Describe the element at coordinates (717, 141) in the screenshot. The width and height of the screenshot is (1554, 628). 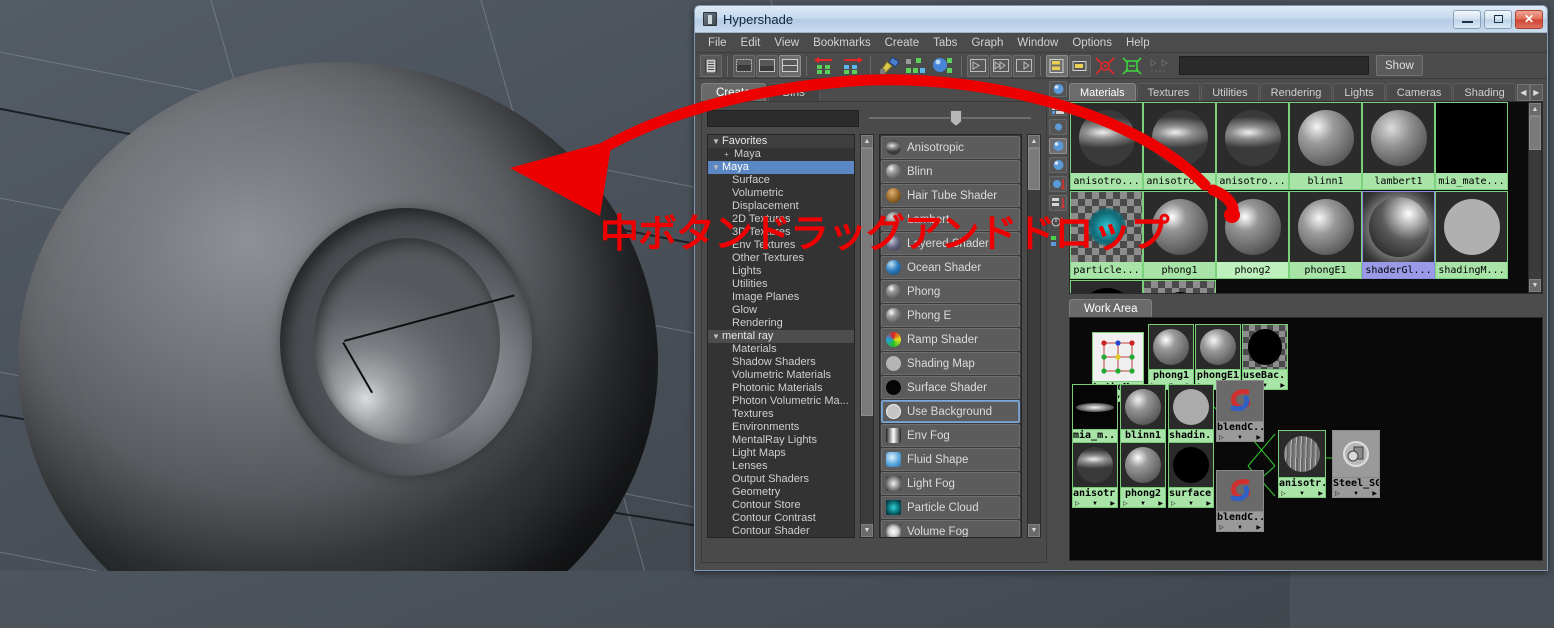
I see `collapse-triangle-icon: ▼` at that location.